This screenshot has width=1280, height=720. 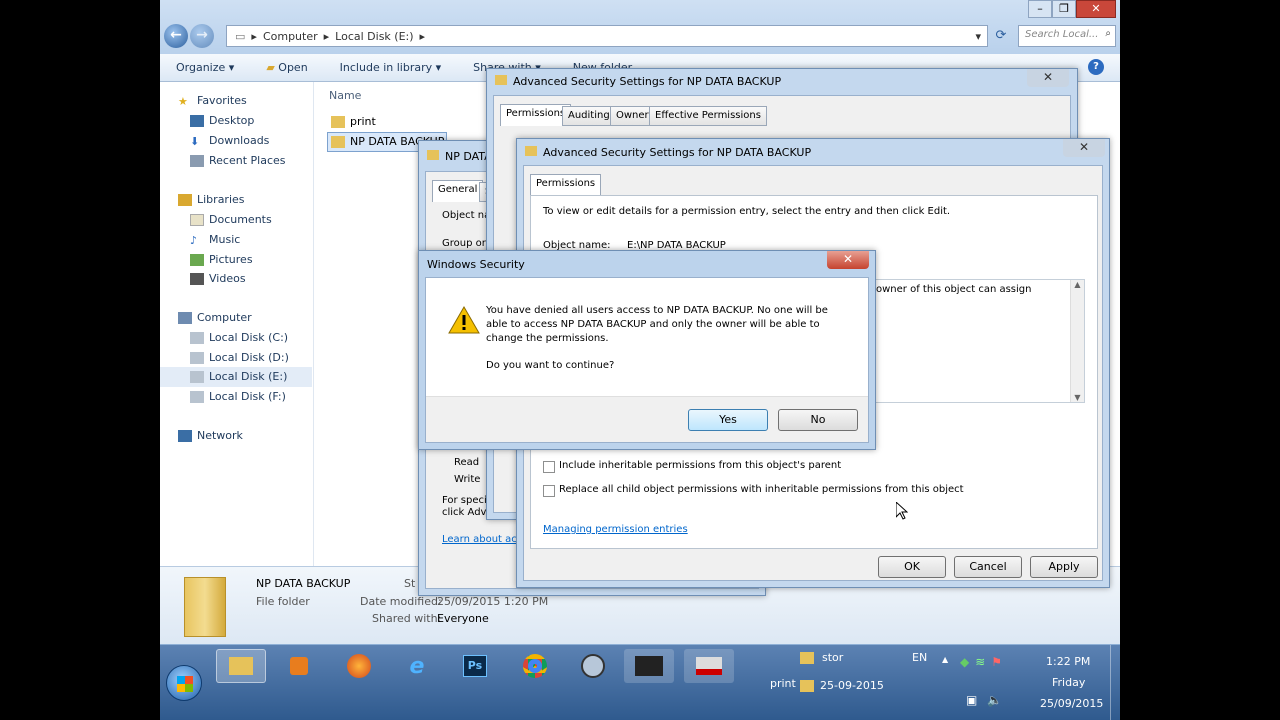 What do you see at coordinates (215, 317) in the screenshot?
I see `nav-computer: Computer` at bounding box center [215, 317].